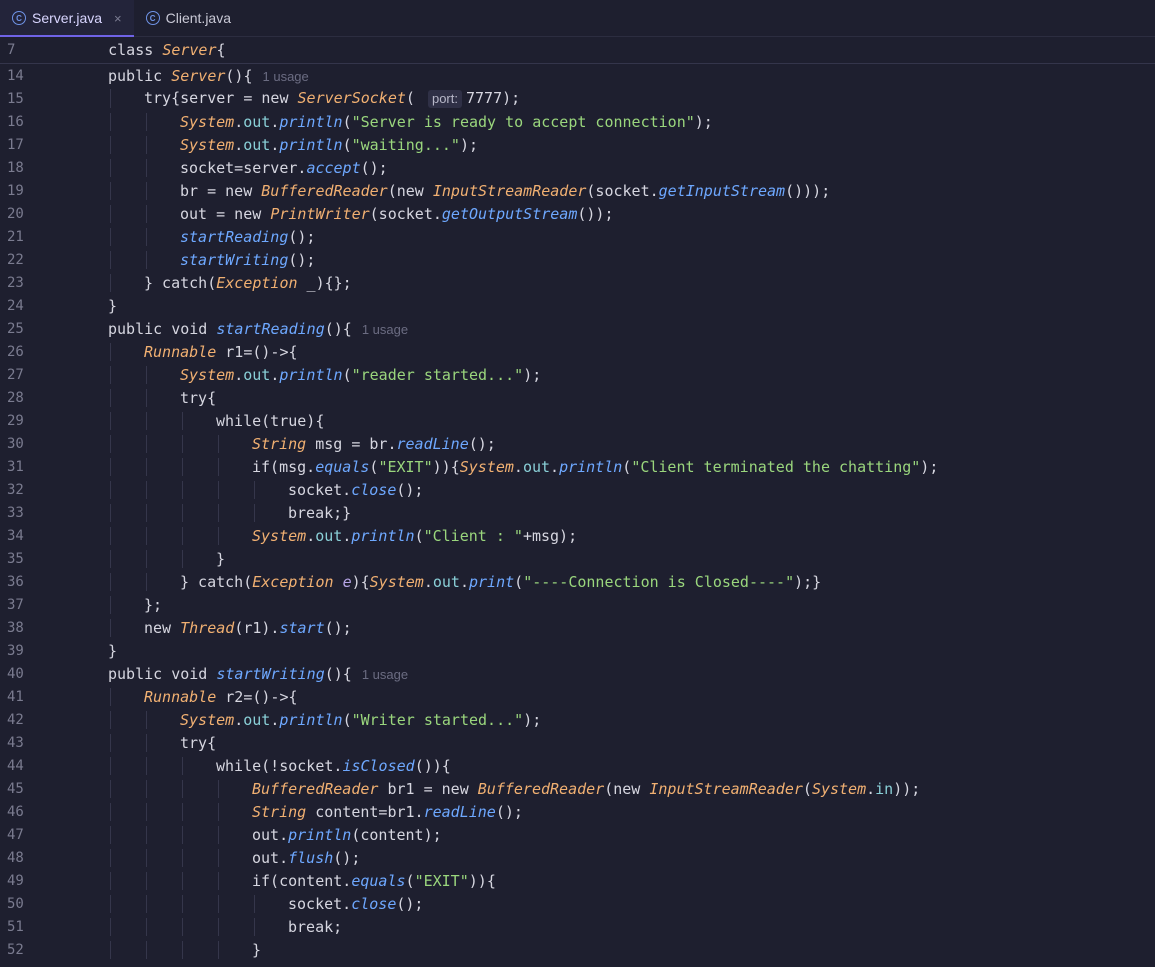 The height and width of the screenshot is (967, 1155). What do you see at coordinates (577, 535) in the screenshot?
I see `code-line: 34 System.out.println("Client : "+msg);` at bounding box center [577, 535].